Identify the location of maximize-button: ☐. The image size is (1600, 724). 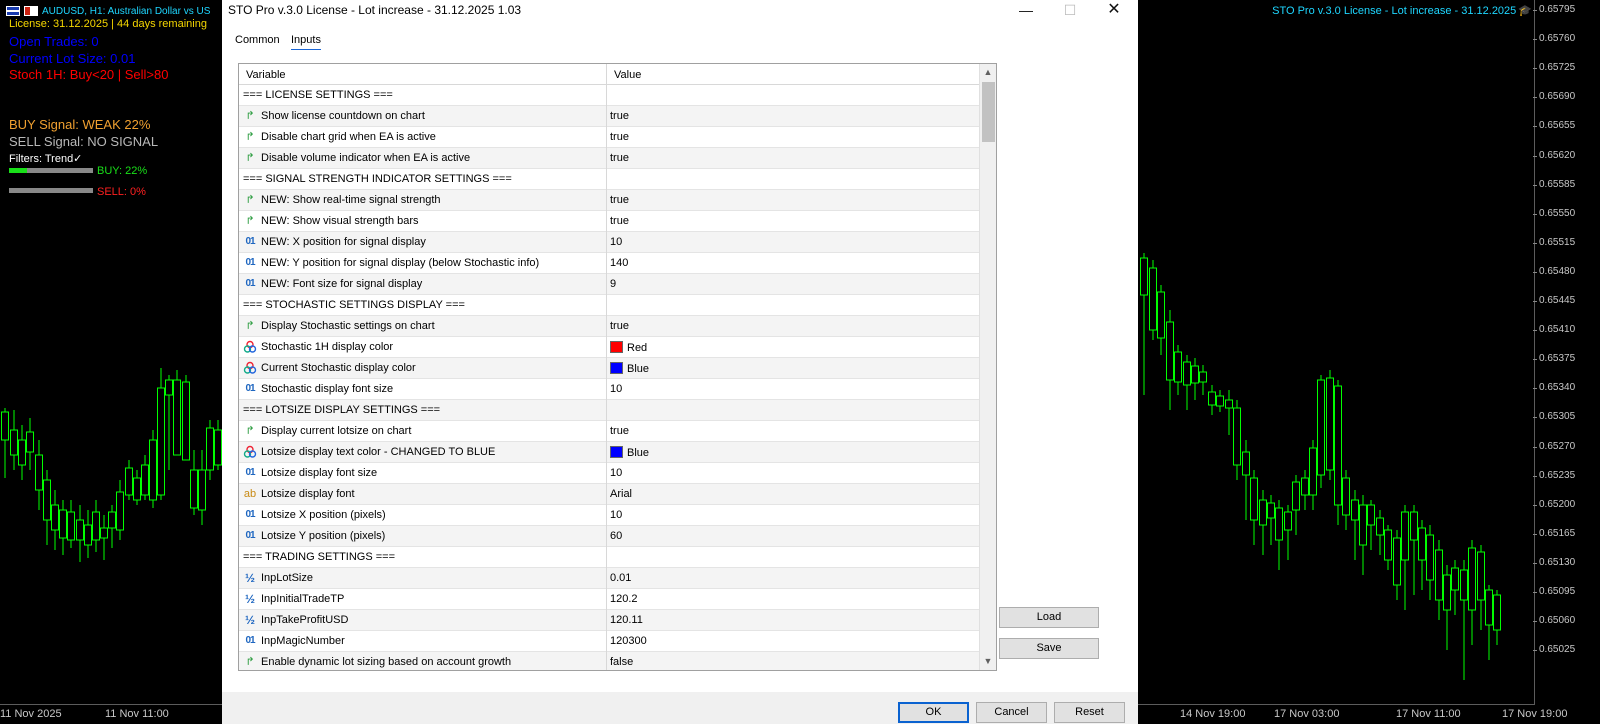
(1070, 11).